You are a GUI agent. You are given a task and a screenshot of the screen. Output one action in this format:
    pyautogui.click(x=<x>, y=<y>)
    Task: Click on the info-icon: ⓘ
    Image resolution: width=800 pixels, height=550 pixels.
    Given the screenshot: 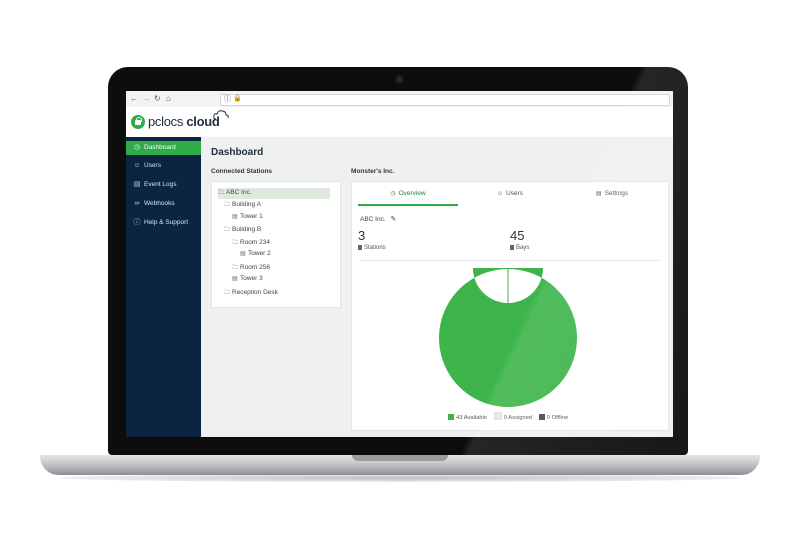 What is the action you would take?
    pyautogui.click(x=227, y=99)
    